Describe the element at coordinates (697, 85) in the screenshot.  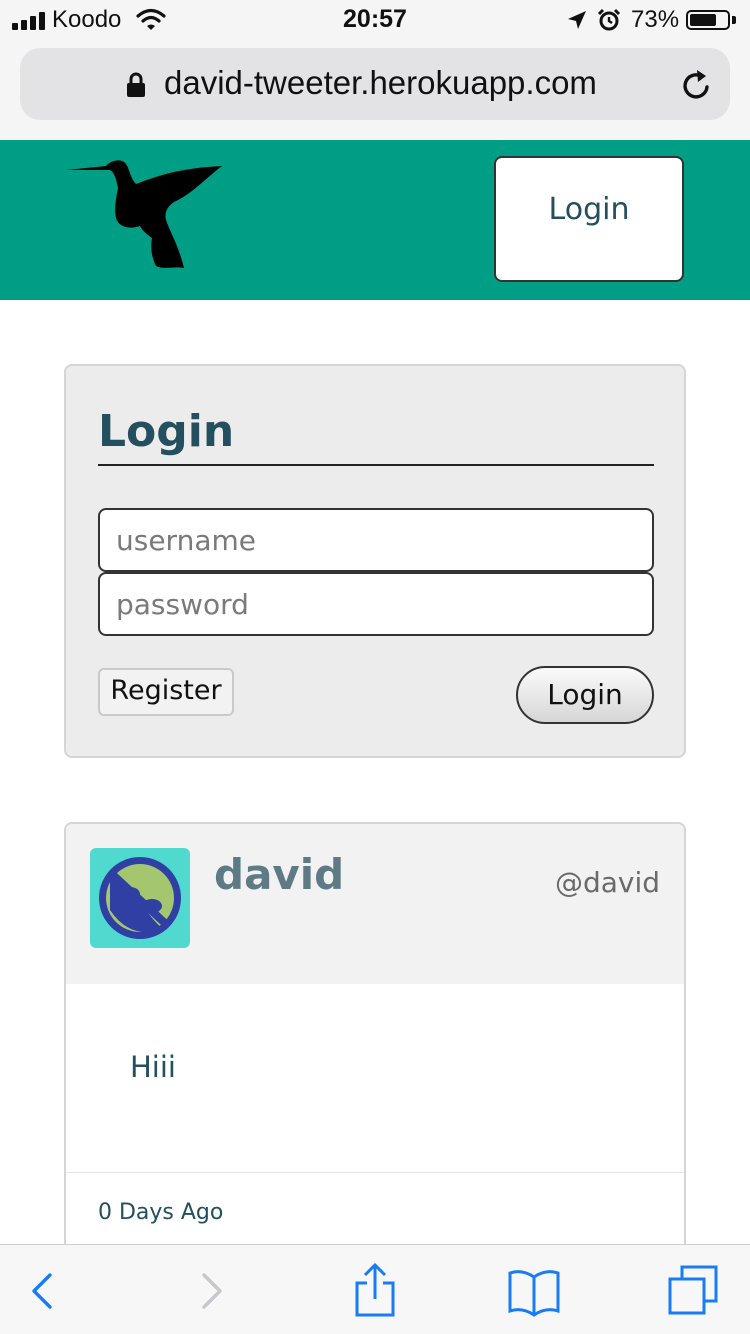
I see `reload-icon` at that location.